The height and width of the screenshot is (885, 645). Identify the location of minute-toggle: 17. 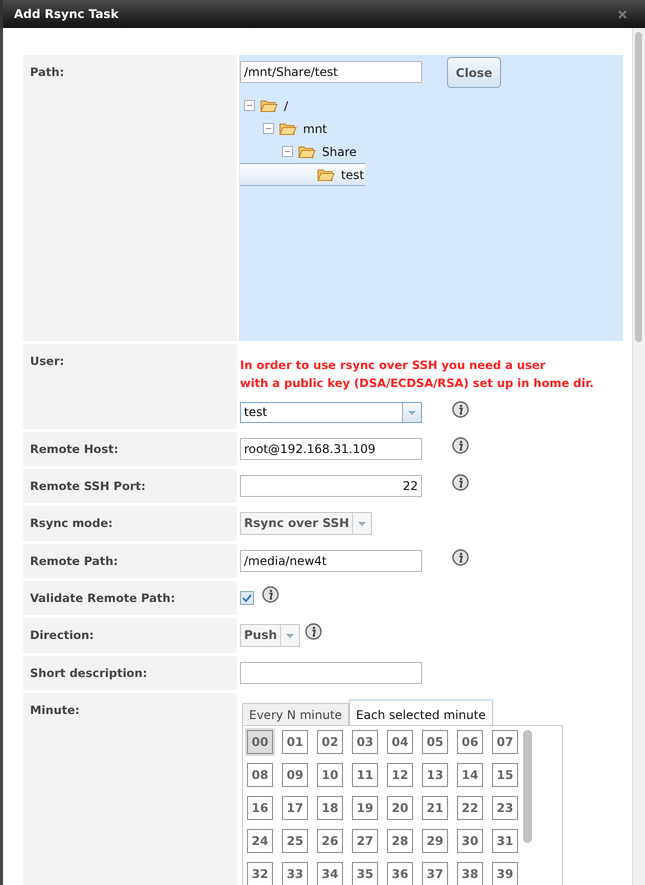
(295, 808).